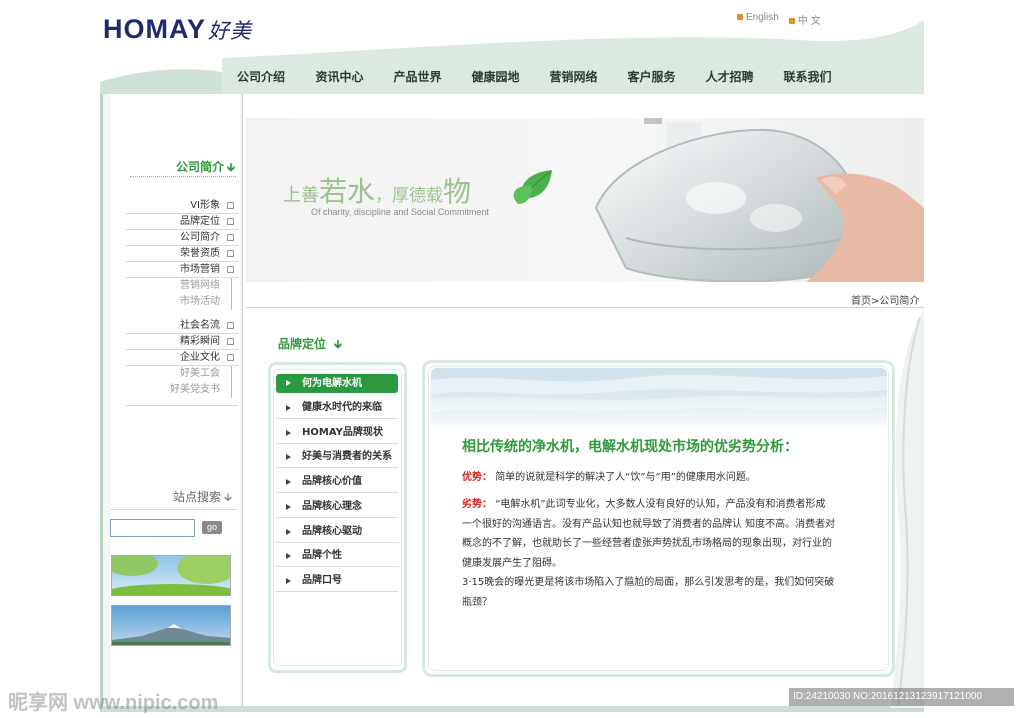 The image size is (1024, 718). I want to click on disadvantage-text-line: 概念的不了解，也就助长了一些经营者虚张声势扰乱市场格局的现象出现，对行业的, so click(647, 543).